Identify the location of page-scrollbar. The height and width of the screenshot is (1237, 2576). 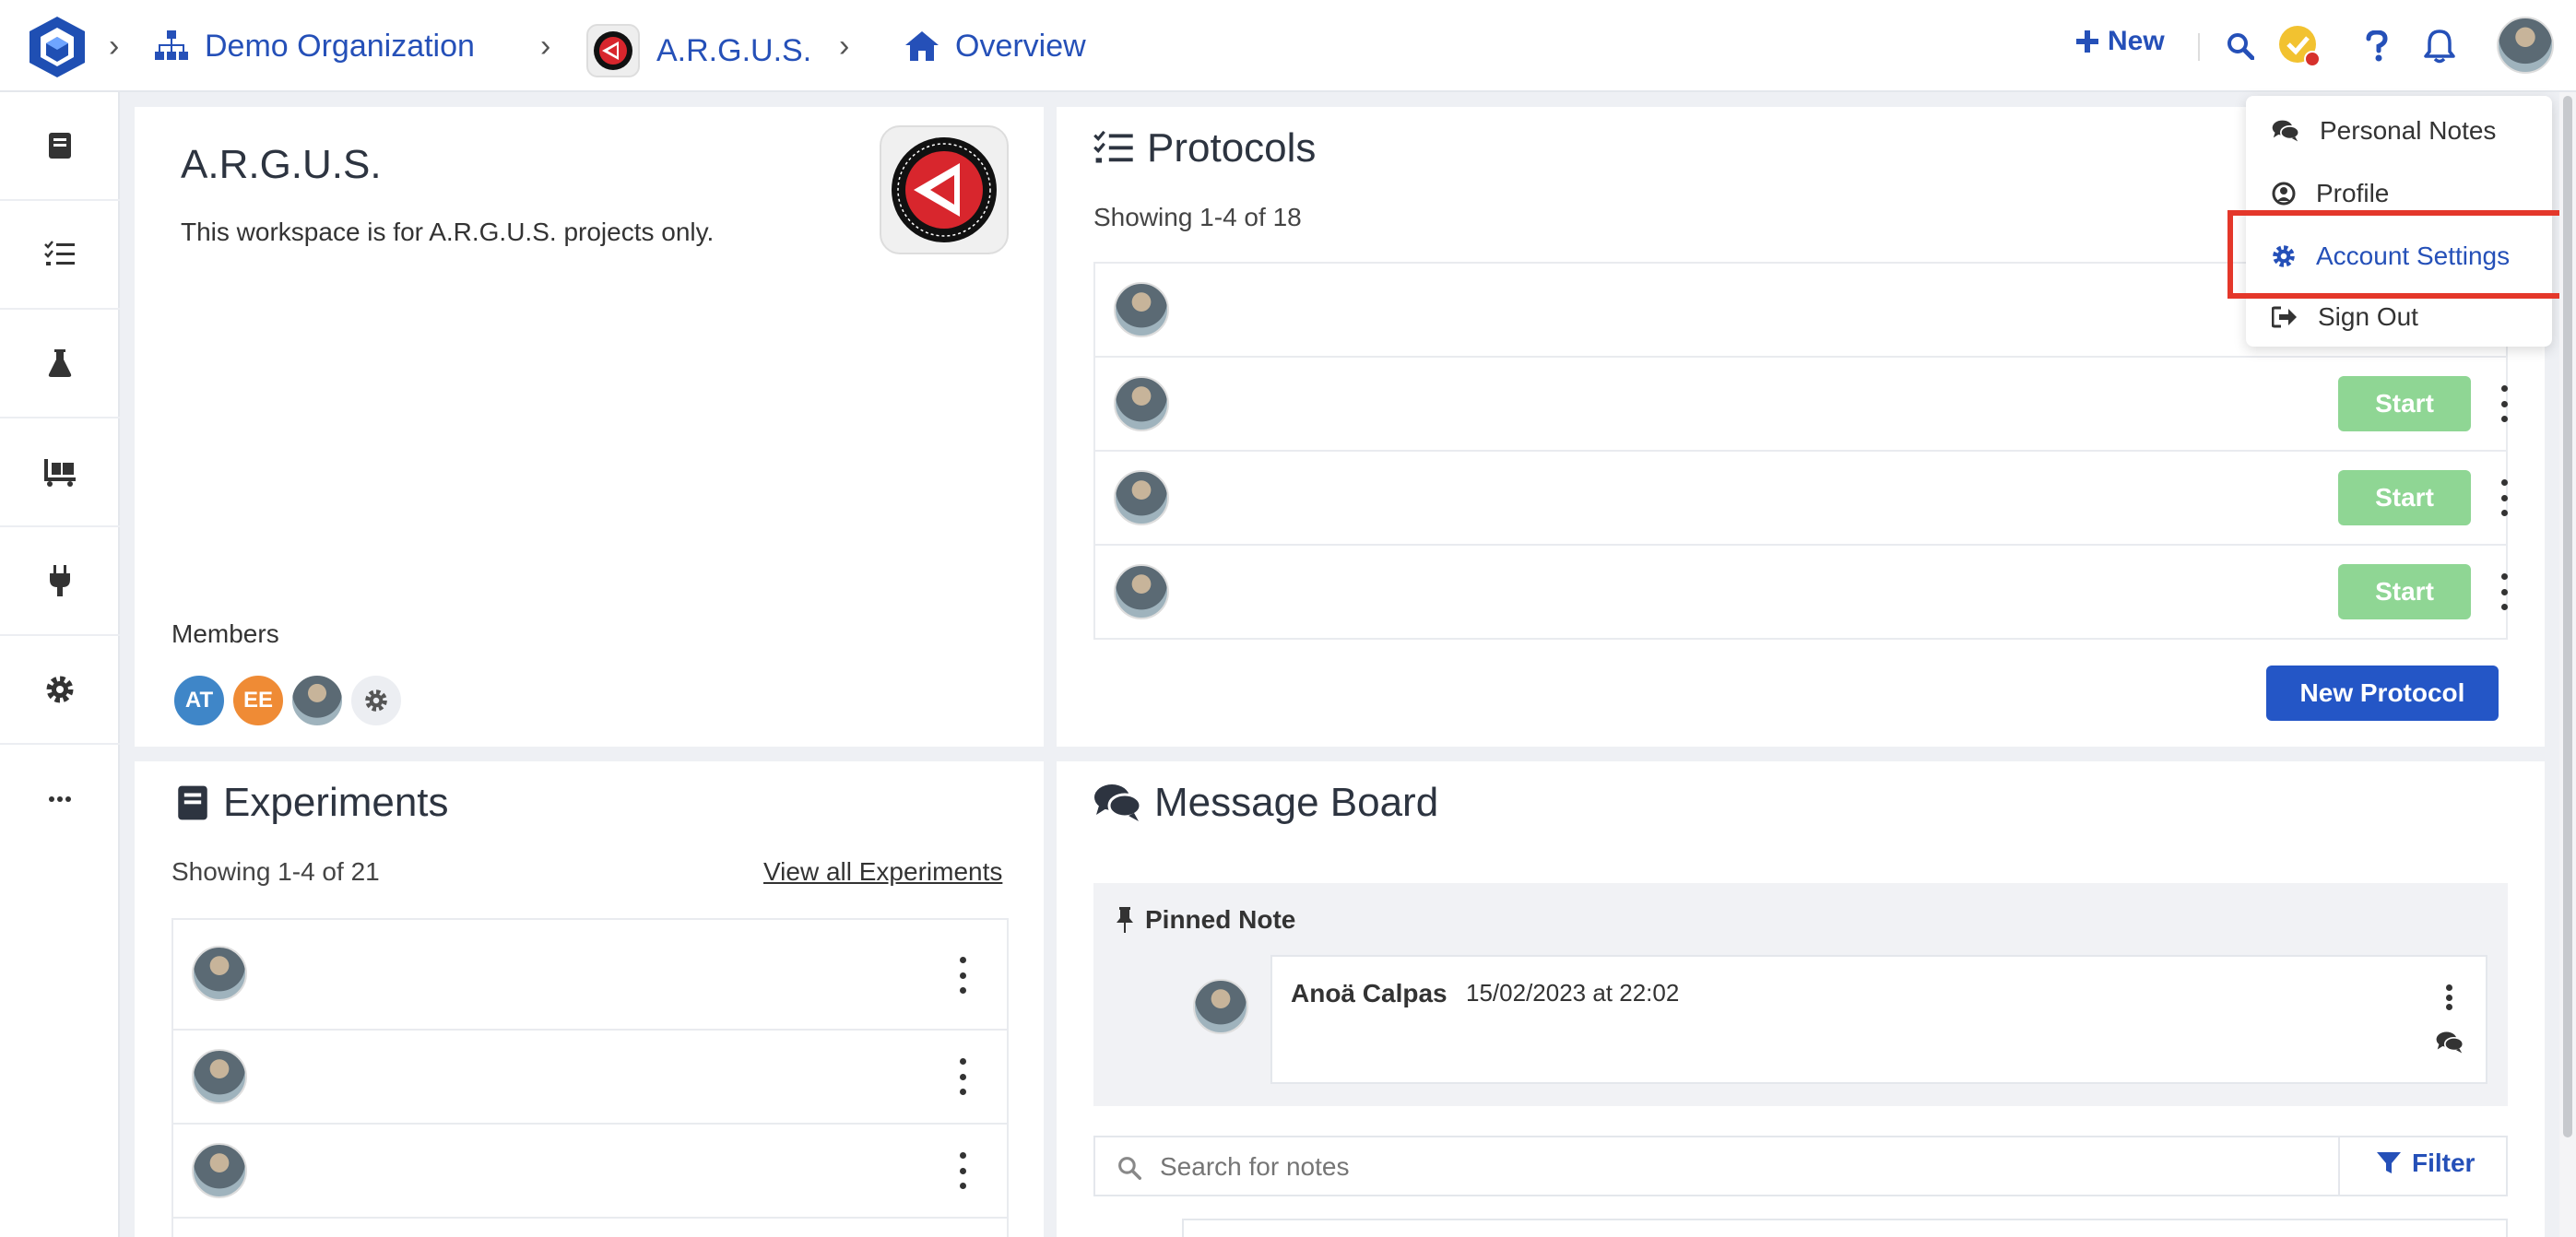
(2567, 664).